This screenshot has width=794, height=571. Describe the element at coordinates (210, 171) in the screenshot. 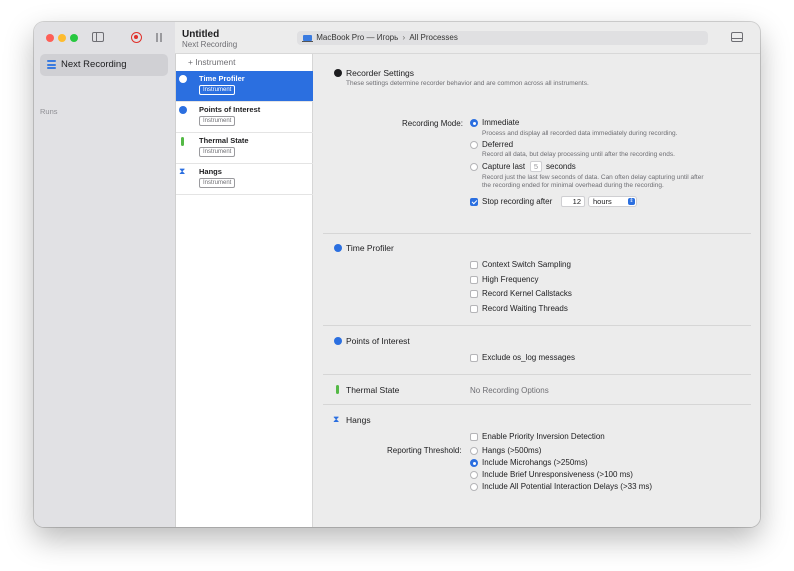

I see `instrument-name: Hangs` at that location.